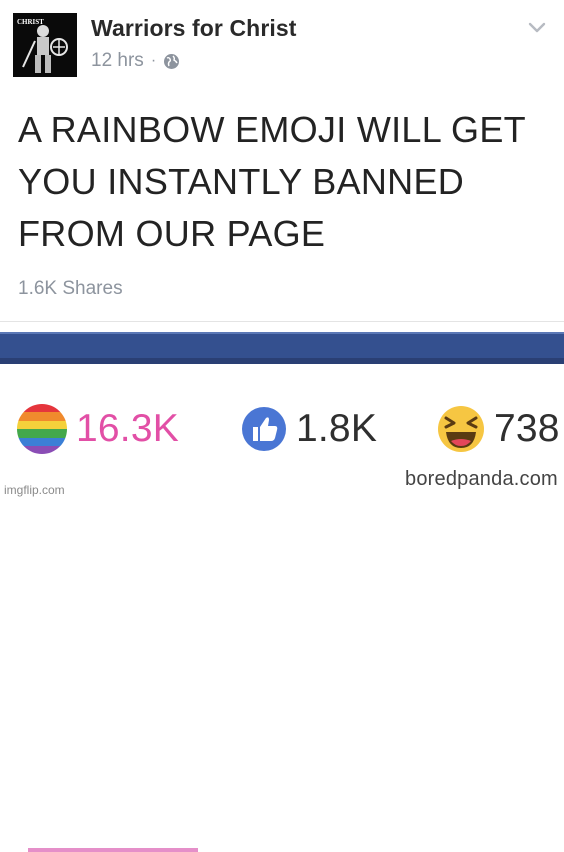 The image size is (564, 852). What do you see at coordinates (34, 490) in the screenshot?
I see `watermark: imgflip.com` at bounding box center [34, 490].